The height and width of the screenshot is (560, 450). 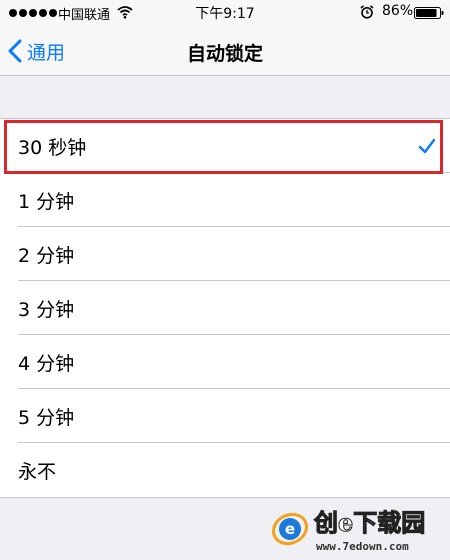 I want to click on alarm-clock-icon, so click(x=367, y=12).